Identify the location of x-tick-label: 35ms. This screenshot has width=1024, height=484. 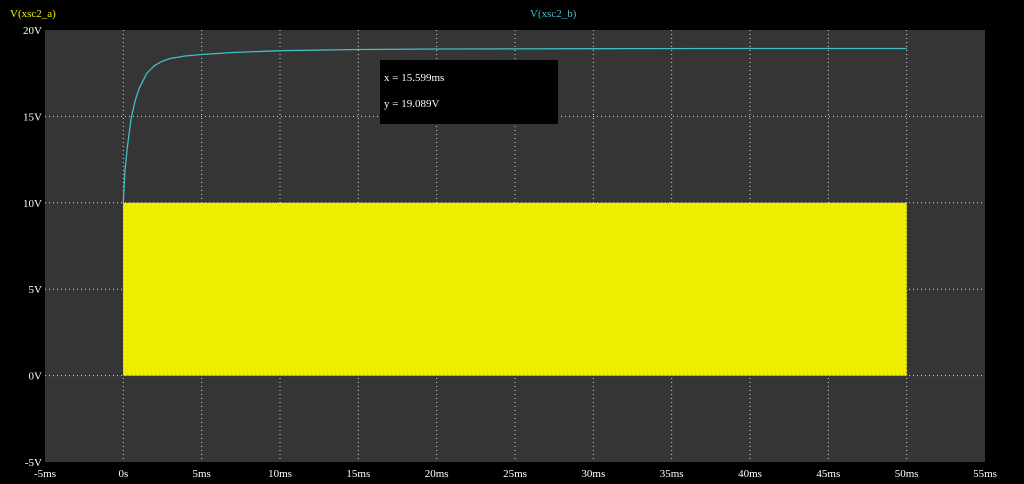
(672, 474).